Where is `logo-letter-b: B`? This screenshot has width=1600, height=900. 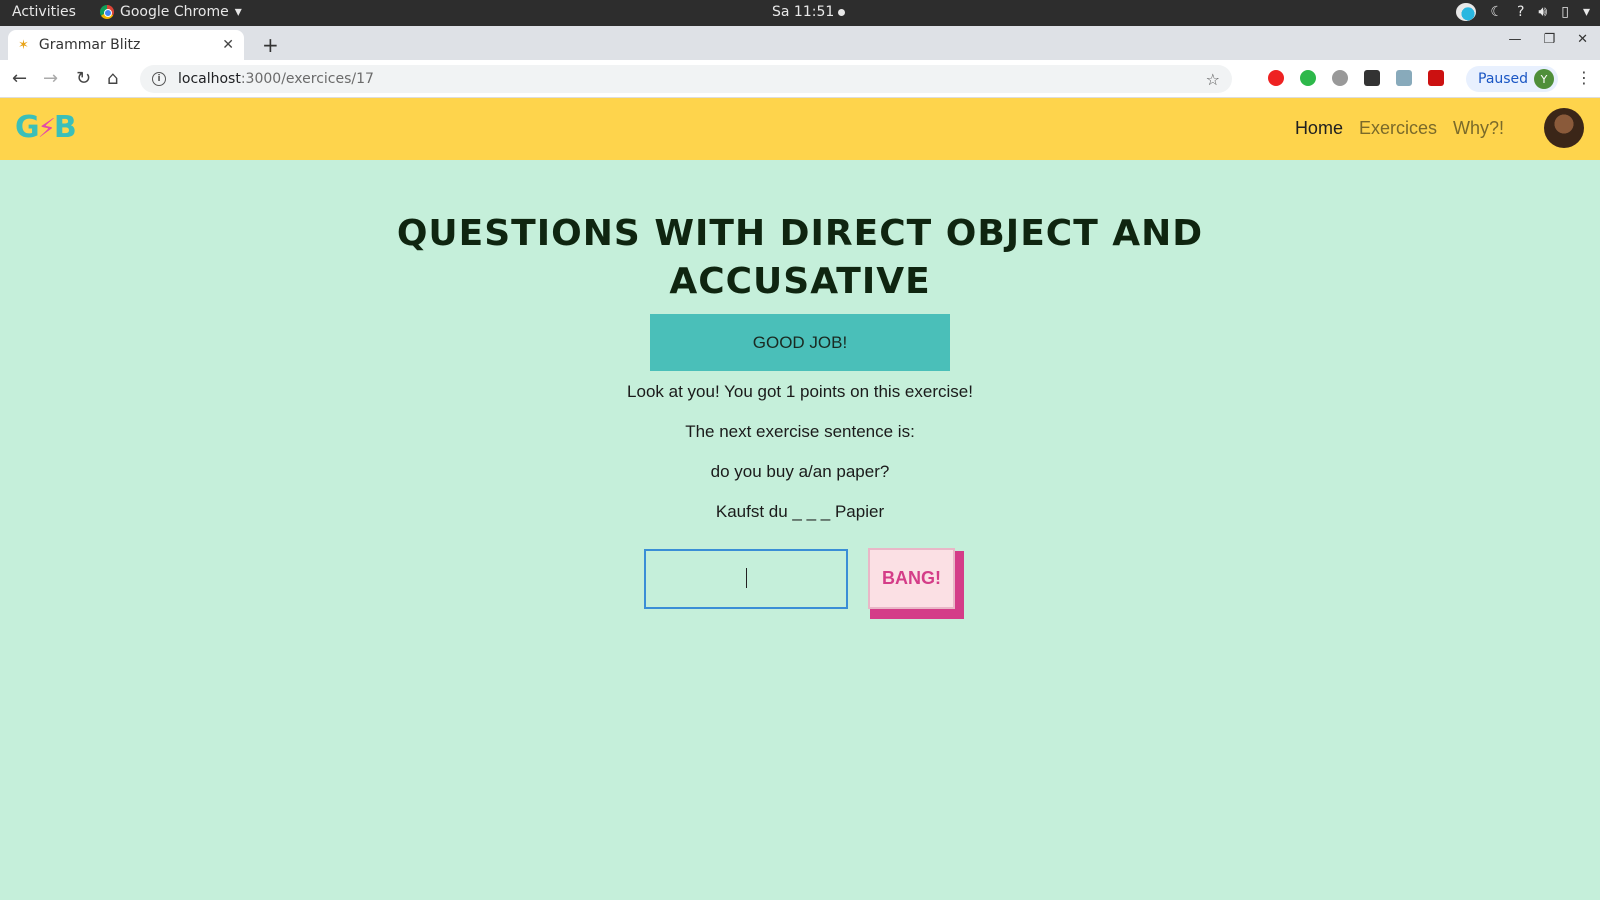 logo-letter-b: B is located at coordinates (65, 127).